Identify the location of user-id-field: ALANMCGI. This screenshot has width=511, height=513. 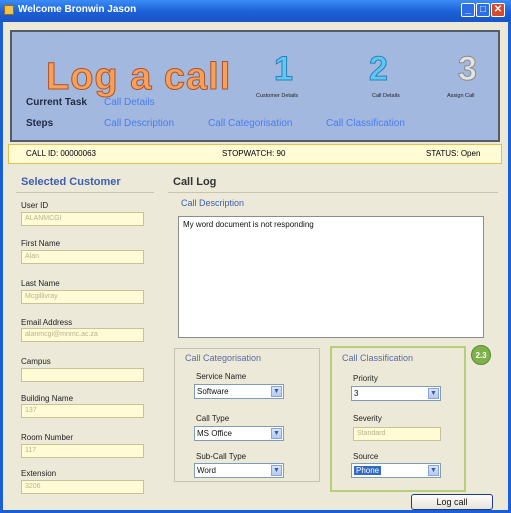
(82, 219).